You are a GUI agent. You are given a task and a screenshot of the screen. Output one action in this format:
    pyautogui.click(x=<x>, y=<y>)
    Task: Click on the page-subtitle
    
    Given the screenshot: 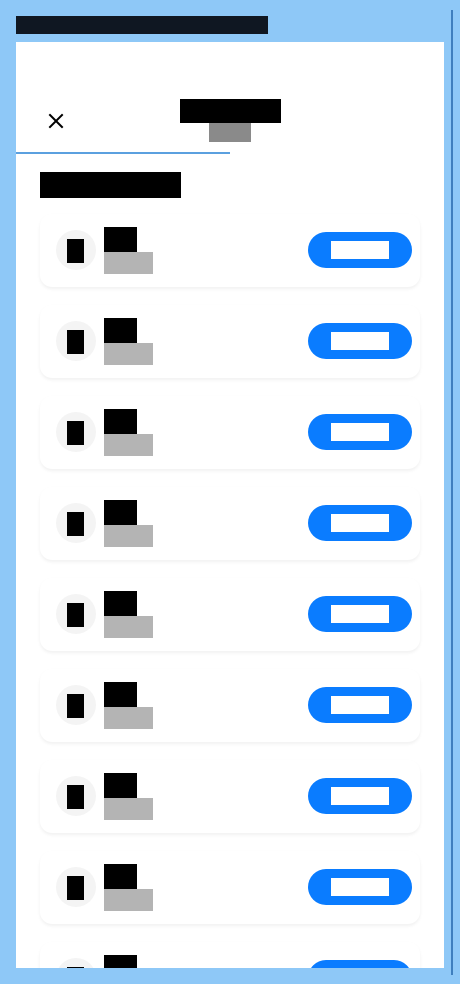 What is the action you would take?
    pyautogui.click(x=230, y=132)
    